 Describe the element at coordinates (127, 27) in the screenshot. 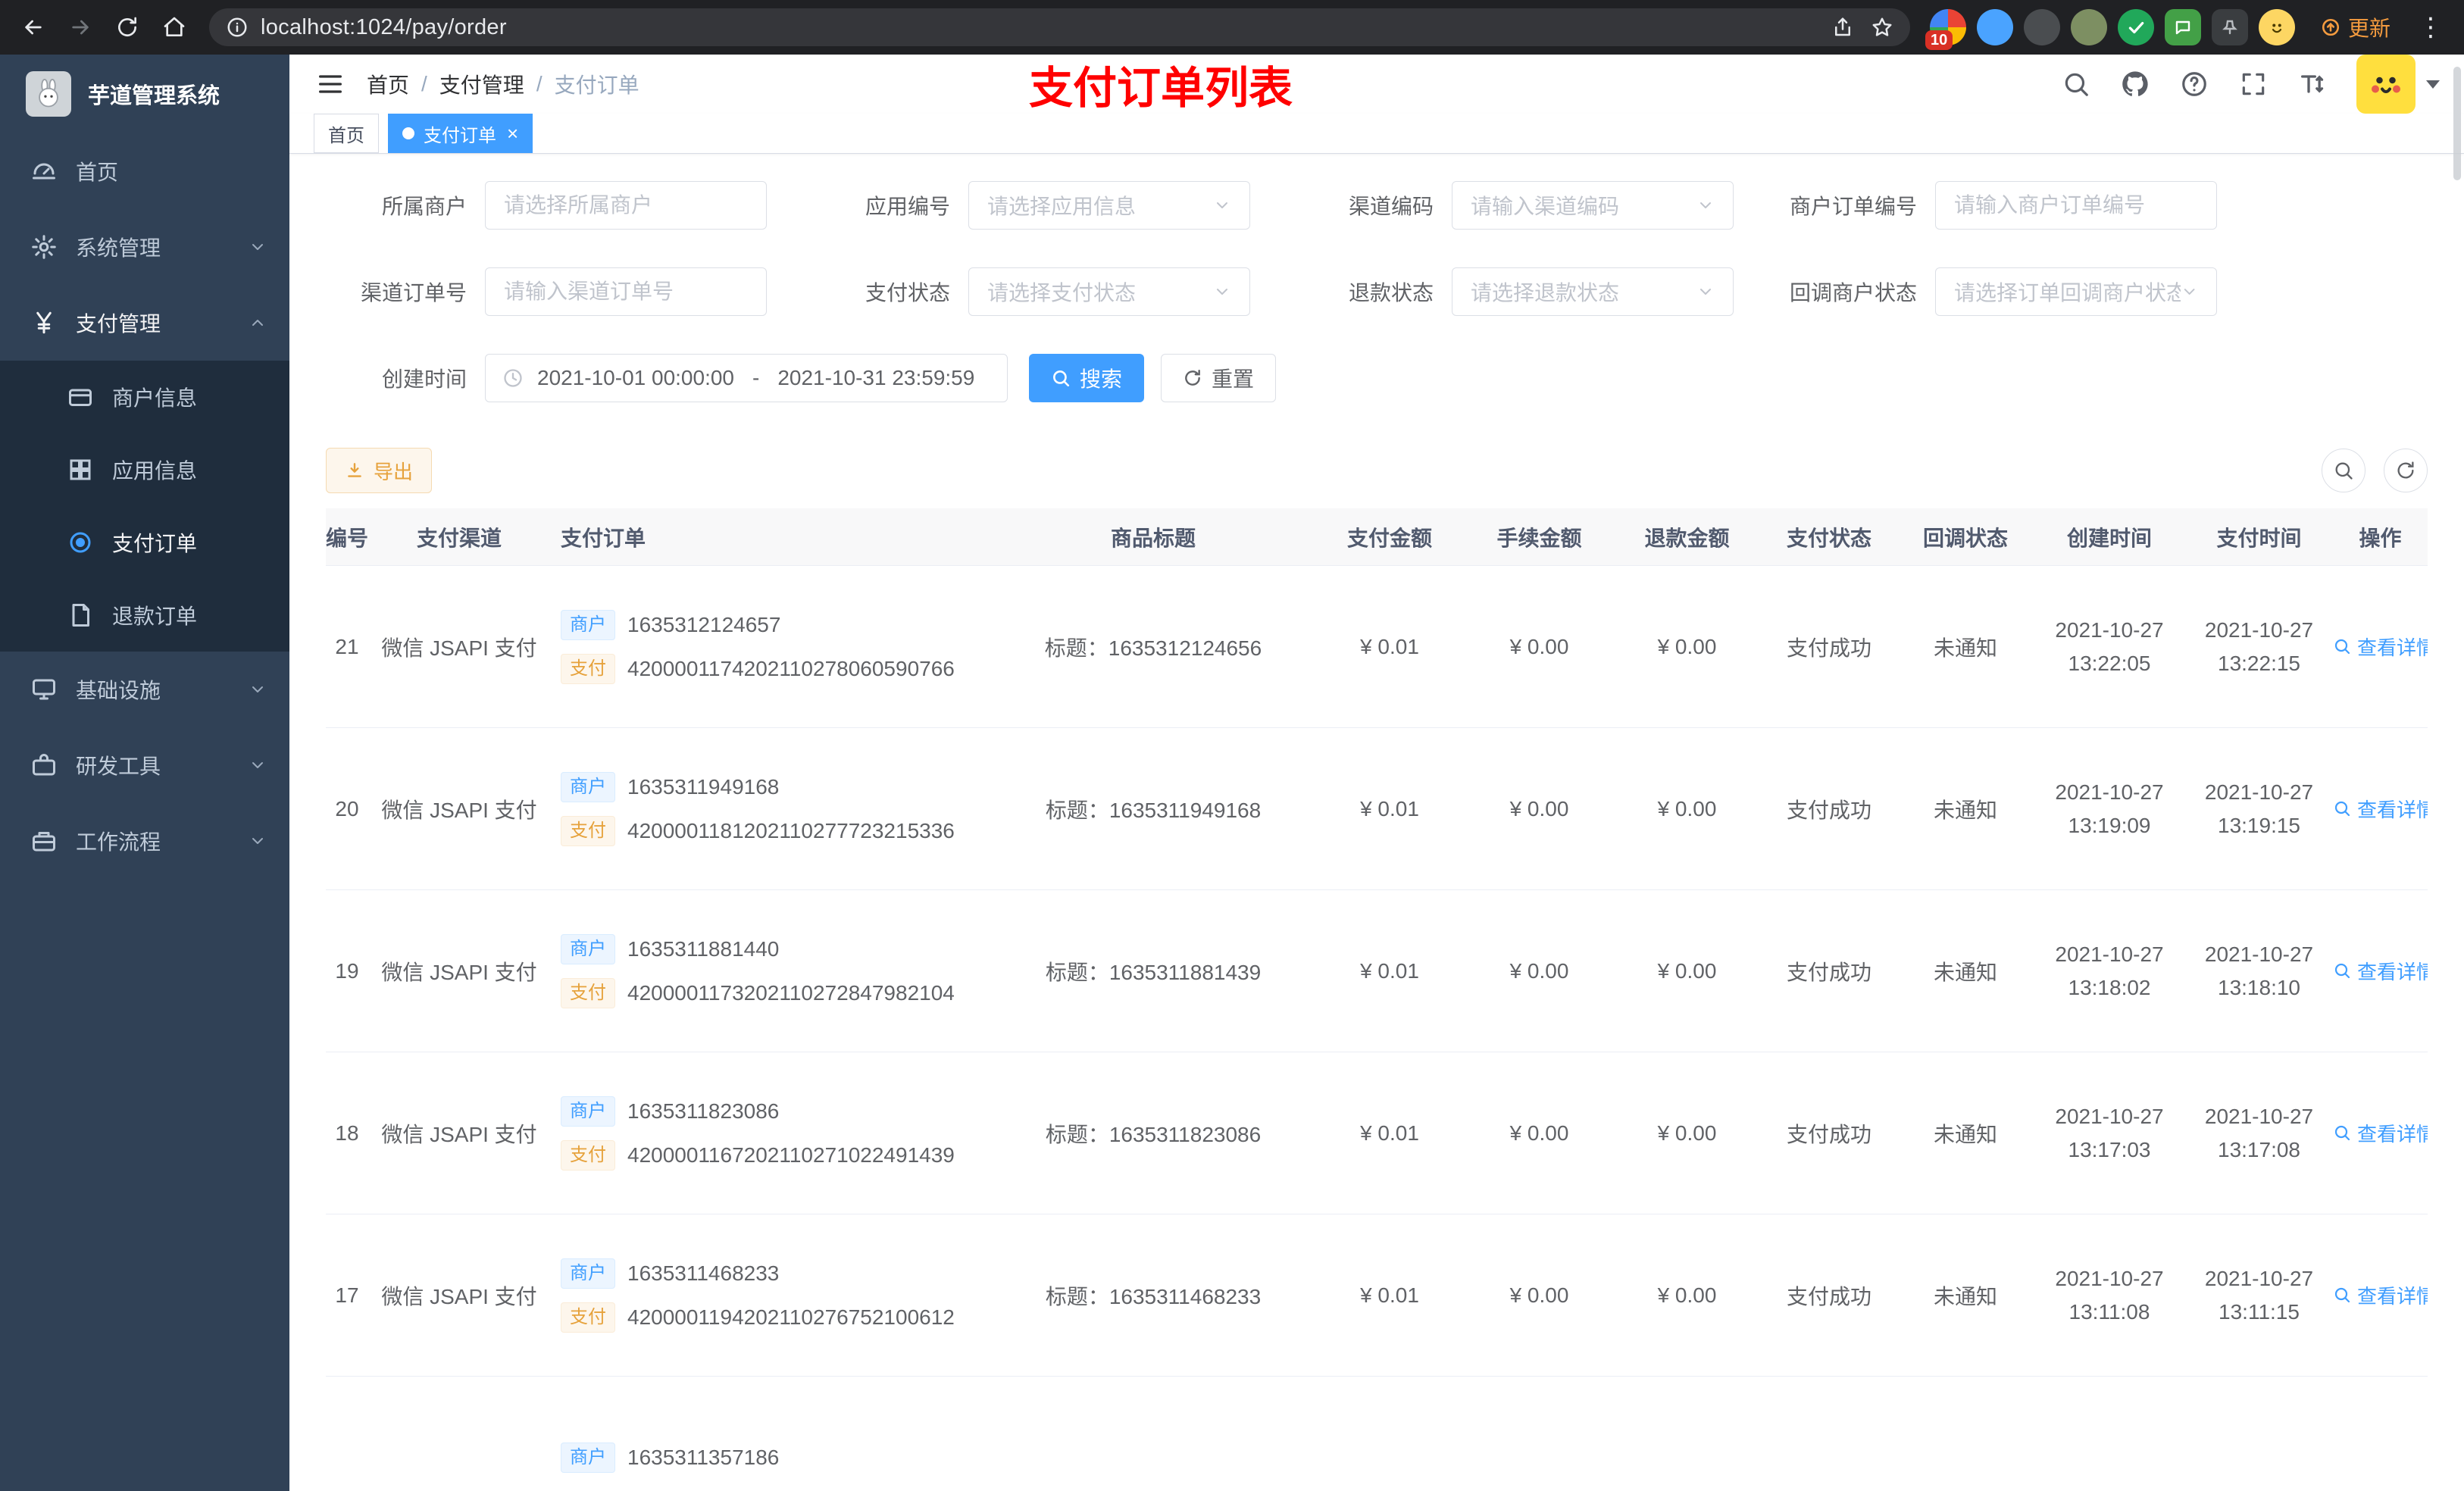

I see `browser-reload-button` at that location.